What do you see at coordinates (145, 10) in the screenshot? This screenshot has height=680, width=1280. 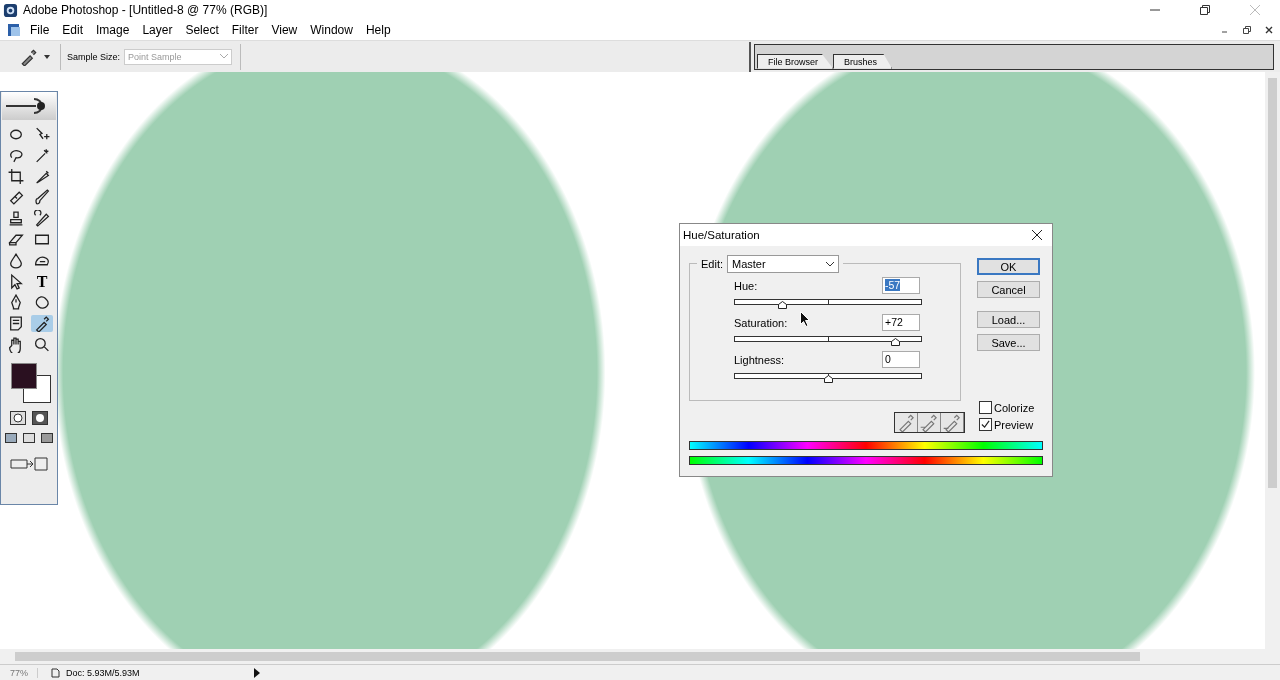 I see `window-title: Adobe Photoshop - [Untitled-8 @ 77% (RGB)]` at bounding box center [145, 10].